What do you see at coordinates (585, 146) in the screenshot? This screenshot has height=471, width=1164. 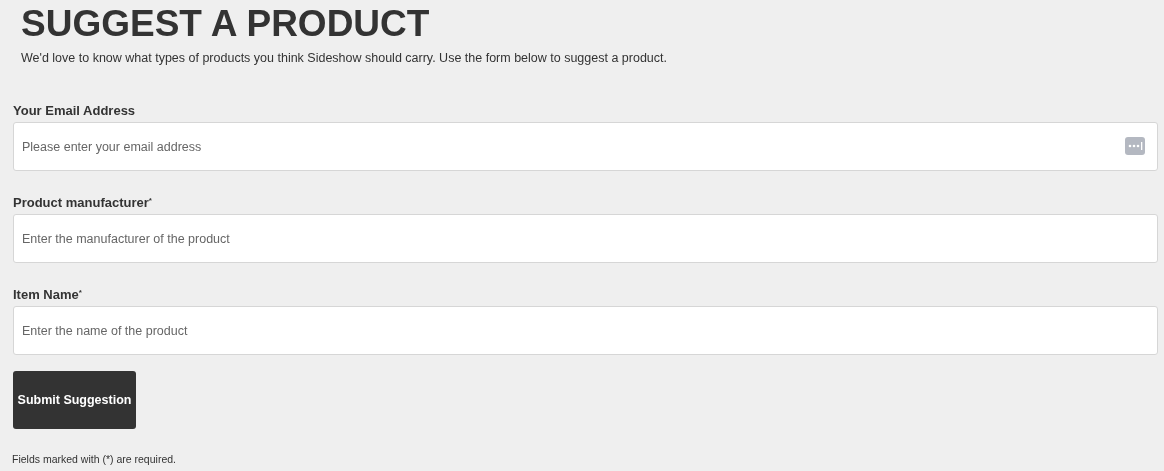 I see `text-field: Please enter your email address` at bounding box center [585, 146].